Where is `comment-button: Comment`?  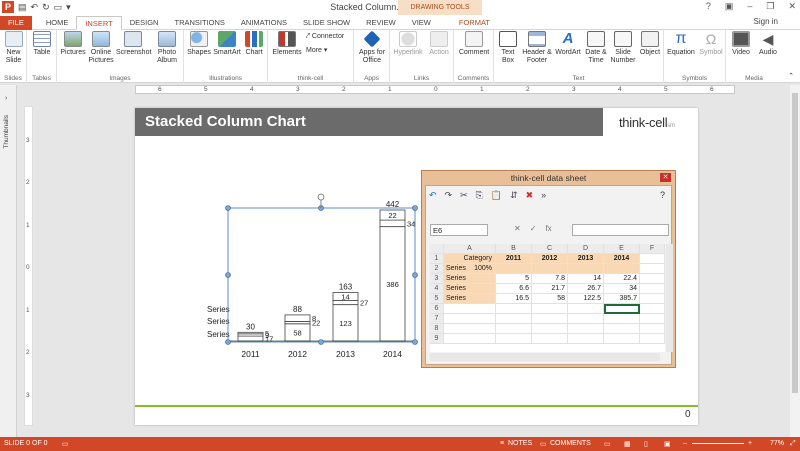 comment-button: Comment is located at coordinates (474, 44).